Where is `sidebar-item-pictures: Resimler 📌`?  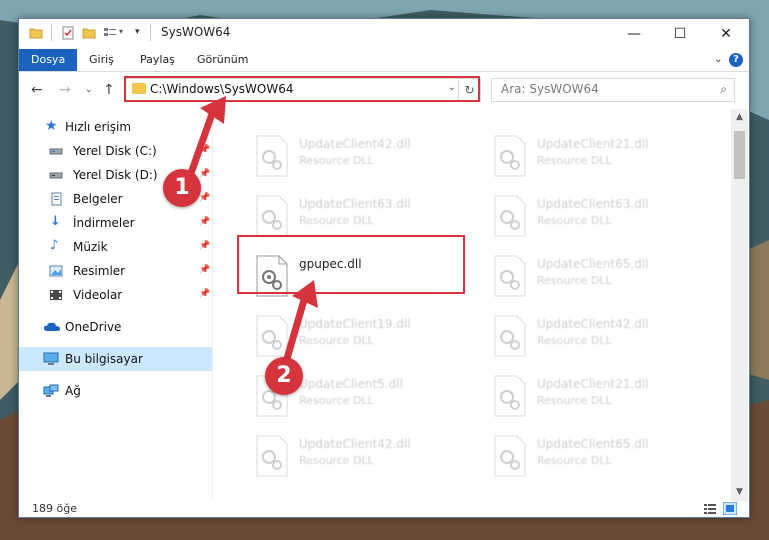
sidebar-item-pictures: Resimler 📌 is located at coordinates (115, 271).